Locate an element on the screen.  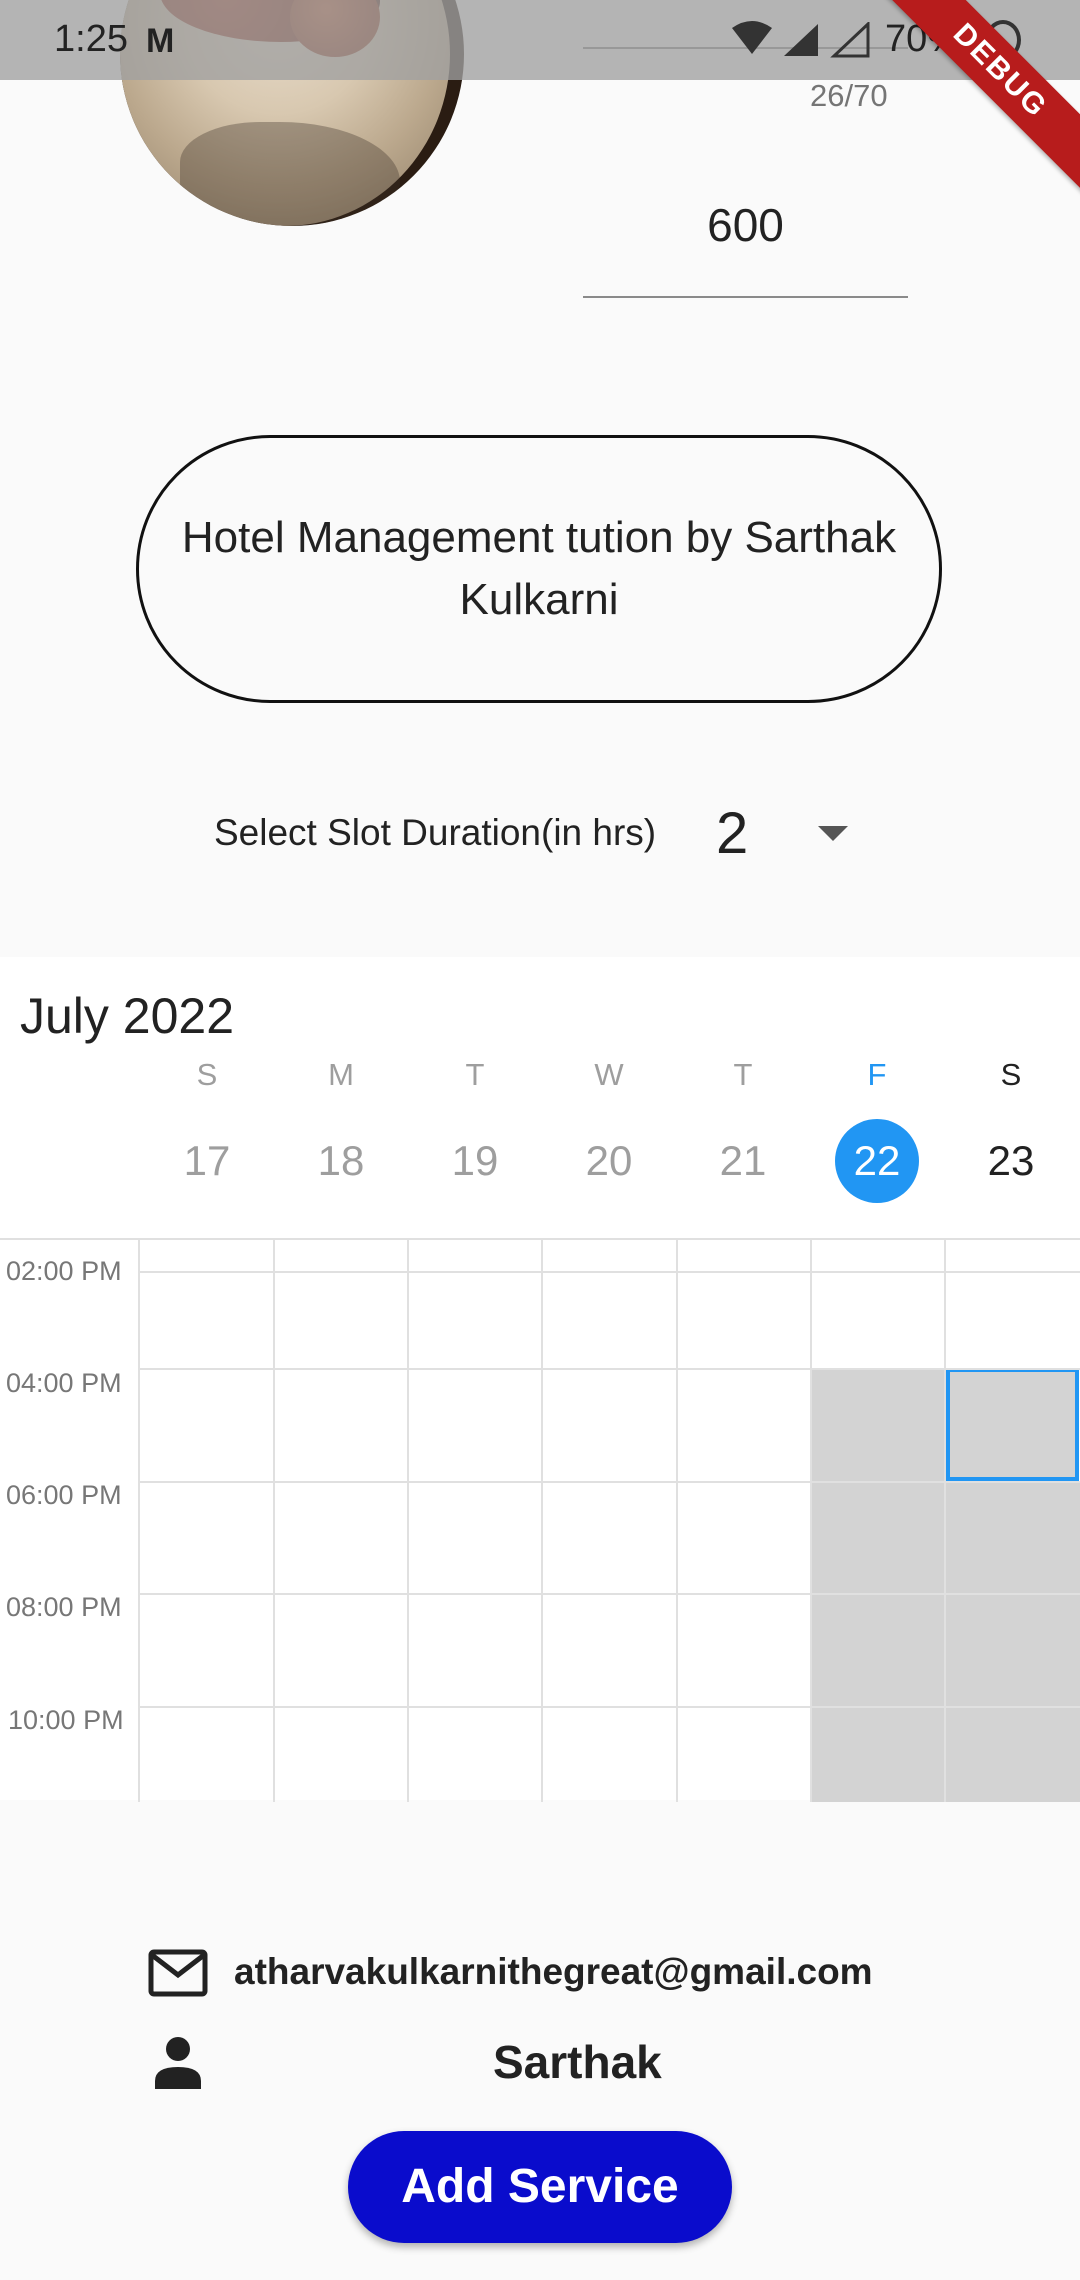
mail-icon is located at coordinates (178, 1973).